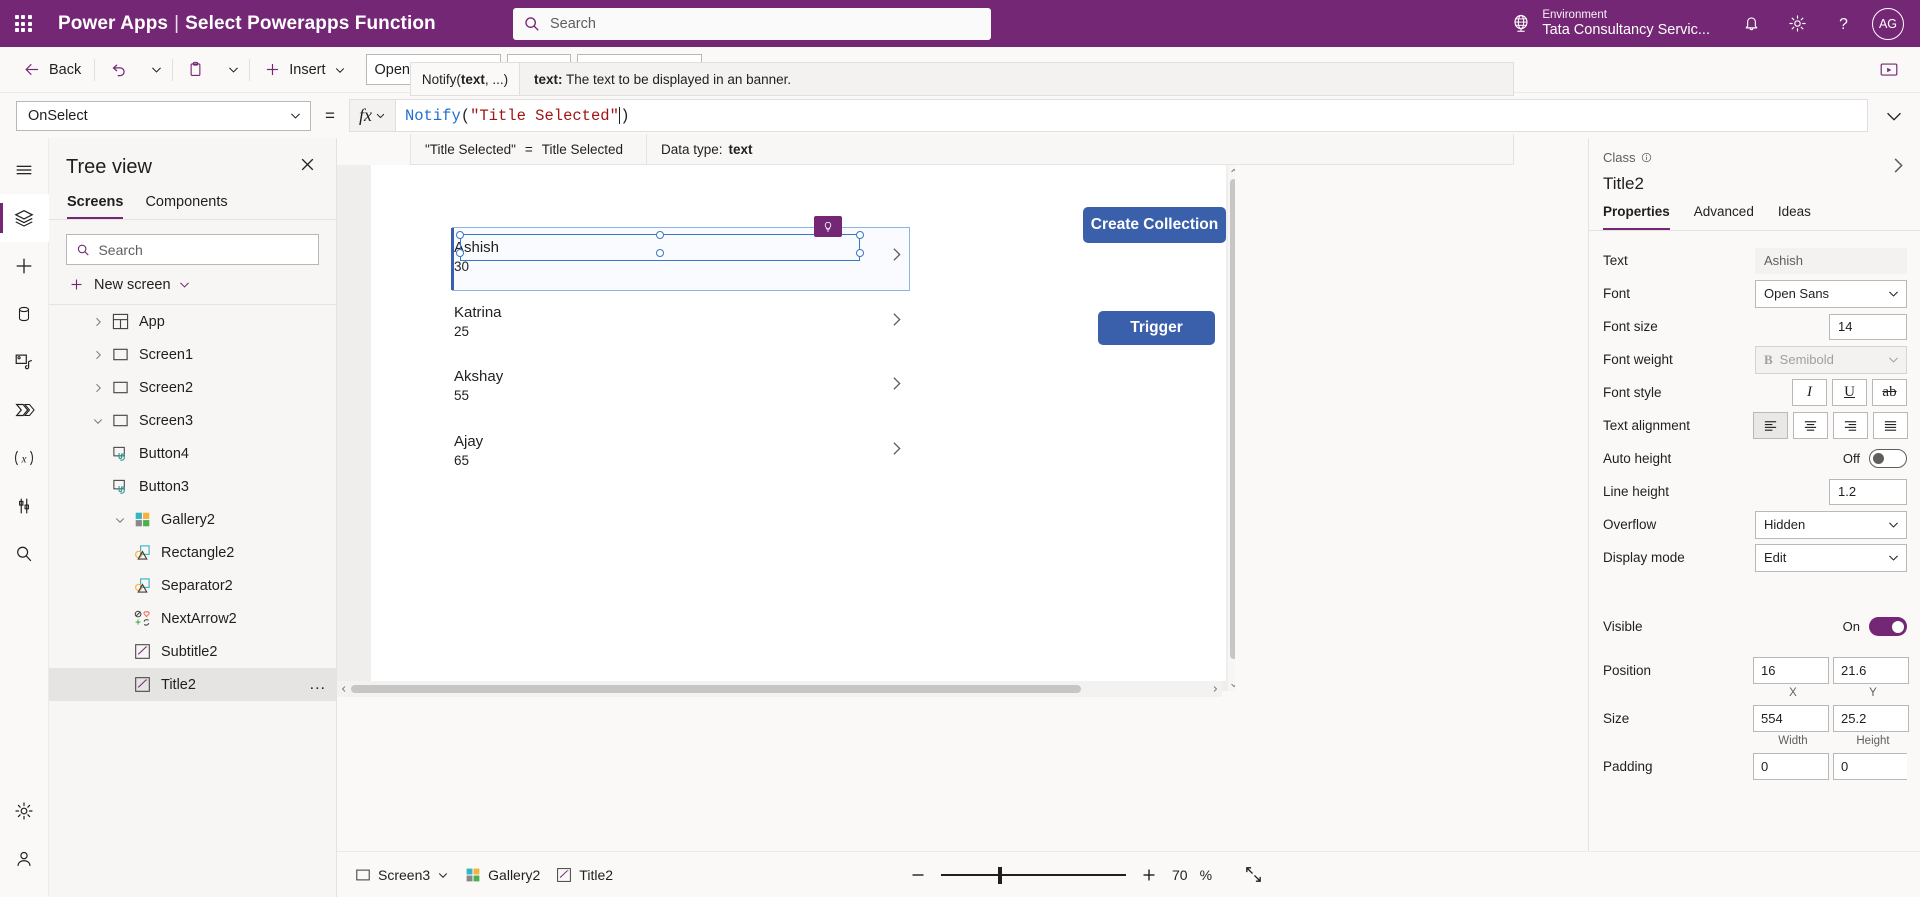 The image size is (1920, 897). What do you see at coordinates (24, 458) in the screenshot?
I see `rail-item-variables: x` at bounding box center [24, 458].